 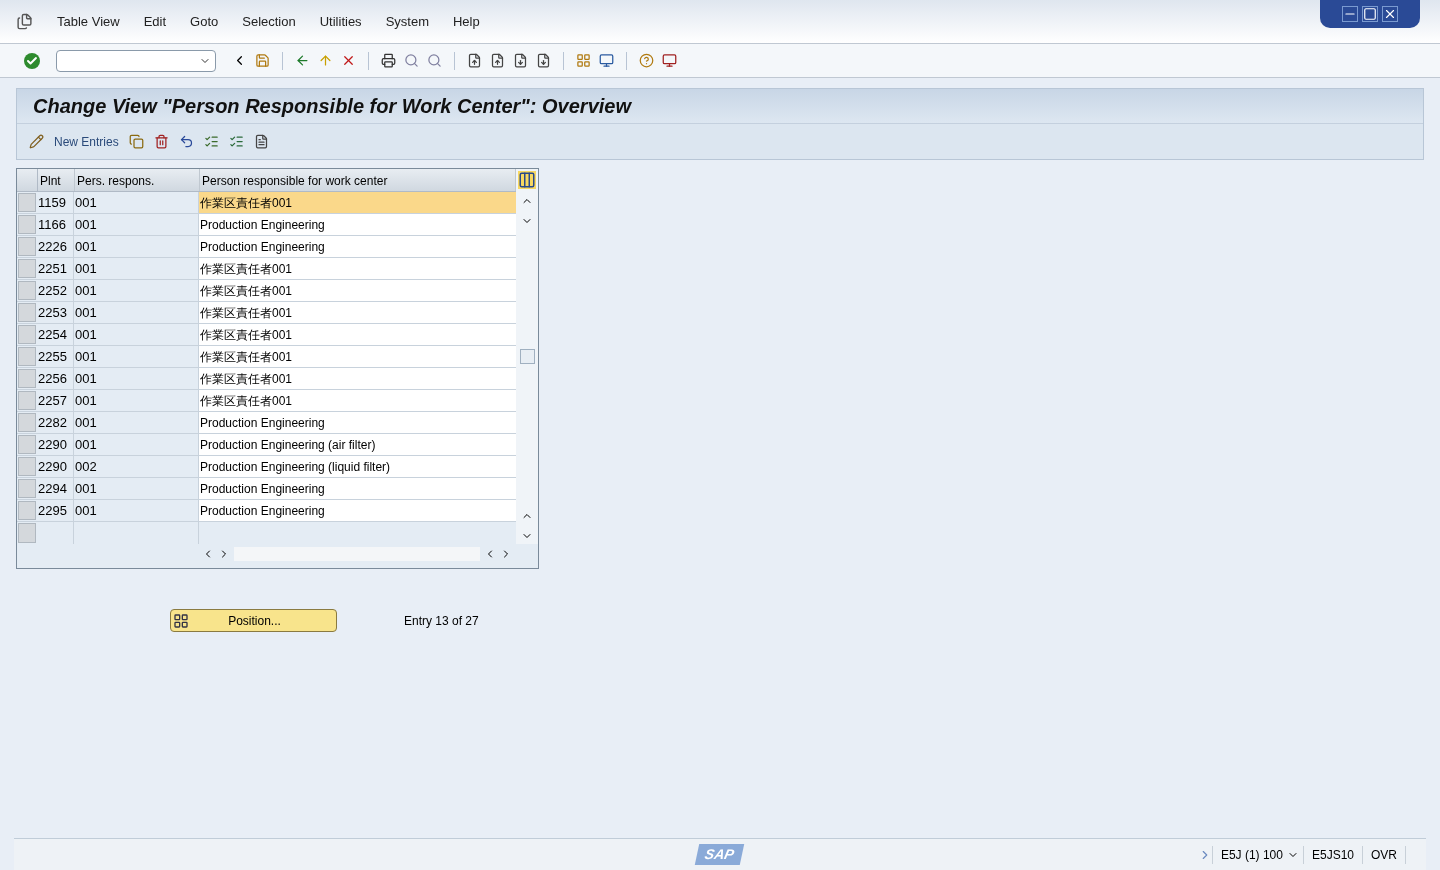 I want to click on table-cell: 1159, so click(x=55, y=202).